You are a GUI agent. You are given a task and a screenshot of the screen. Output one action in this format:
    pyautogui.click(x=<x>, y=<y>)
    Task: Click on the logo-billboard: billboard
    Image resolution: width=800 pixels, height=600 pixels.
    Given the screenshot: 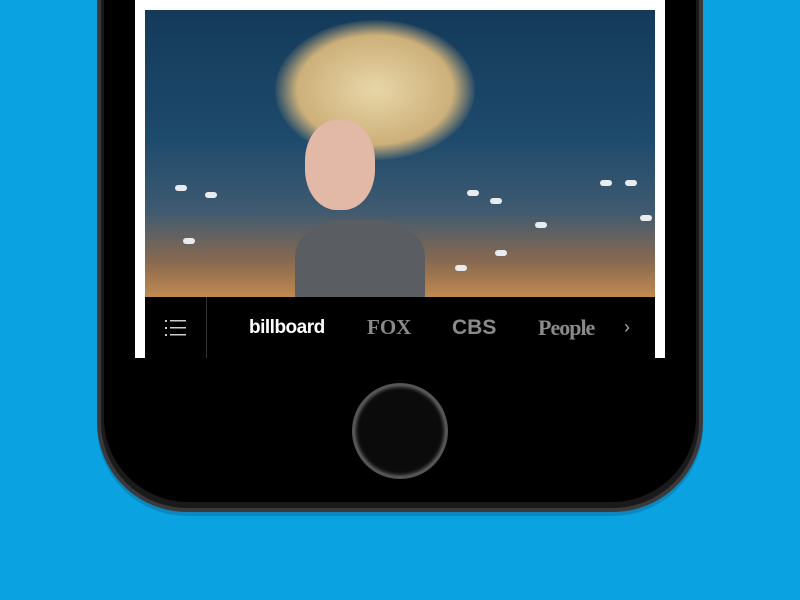 What is the action you would take?
    pyautogui.click(x=287, y=328)
    